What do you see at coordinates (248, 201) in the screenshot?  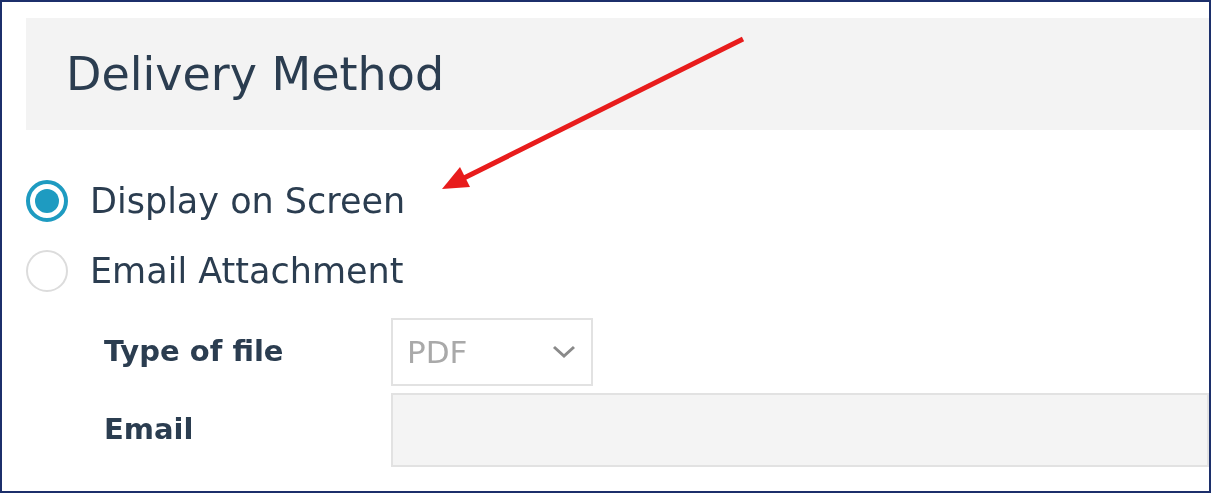 I see `option-label: Display on Screen` at bounding box center [248, 201].